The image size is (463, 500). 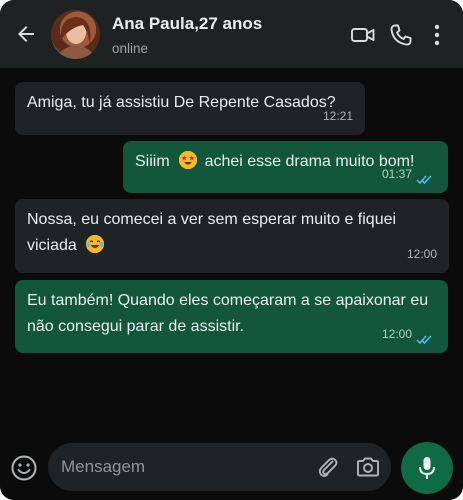 I want to click on message-time: 12:21, so click(x=337, y=116).